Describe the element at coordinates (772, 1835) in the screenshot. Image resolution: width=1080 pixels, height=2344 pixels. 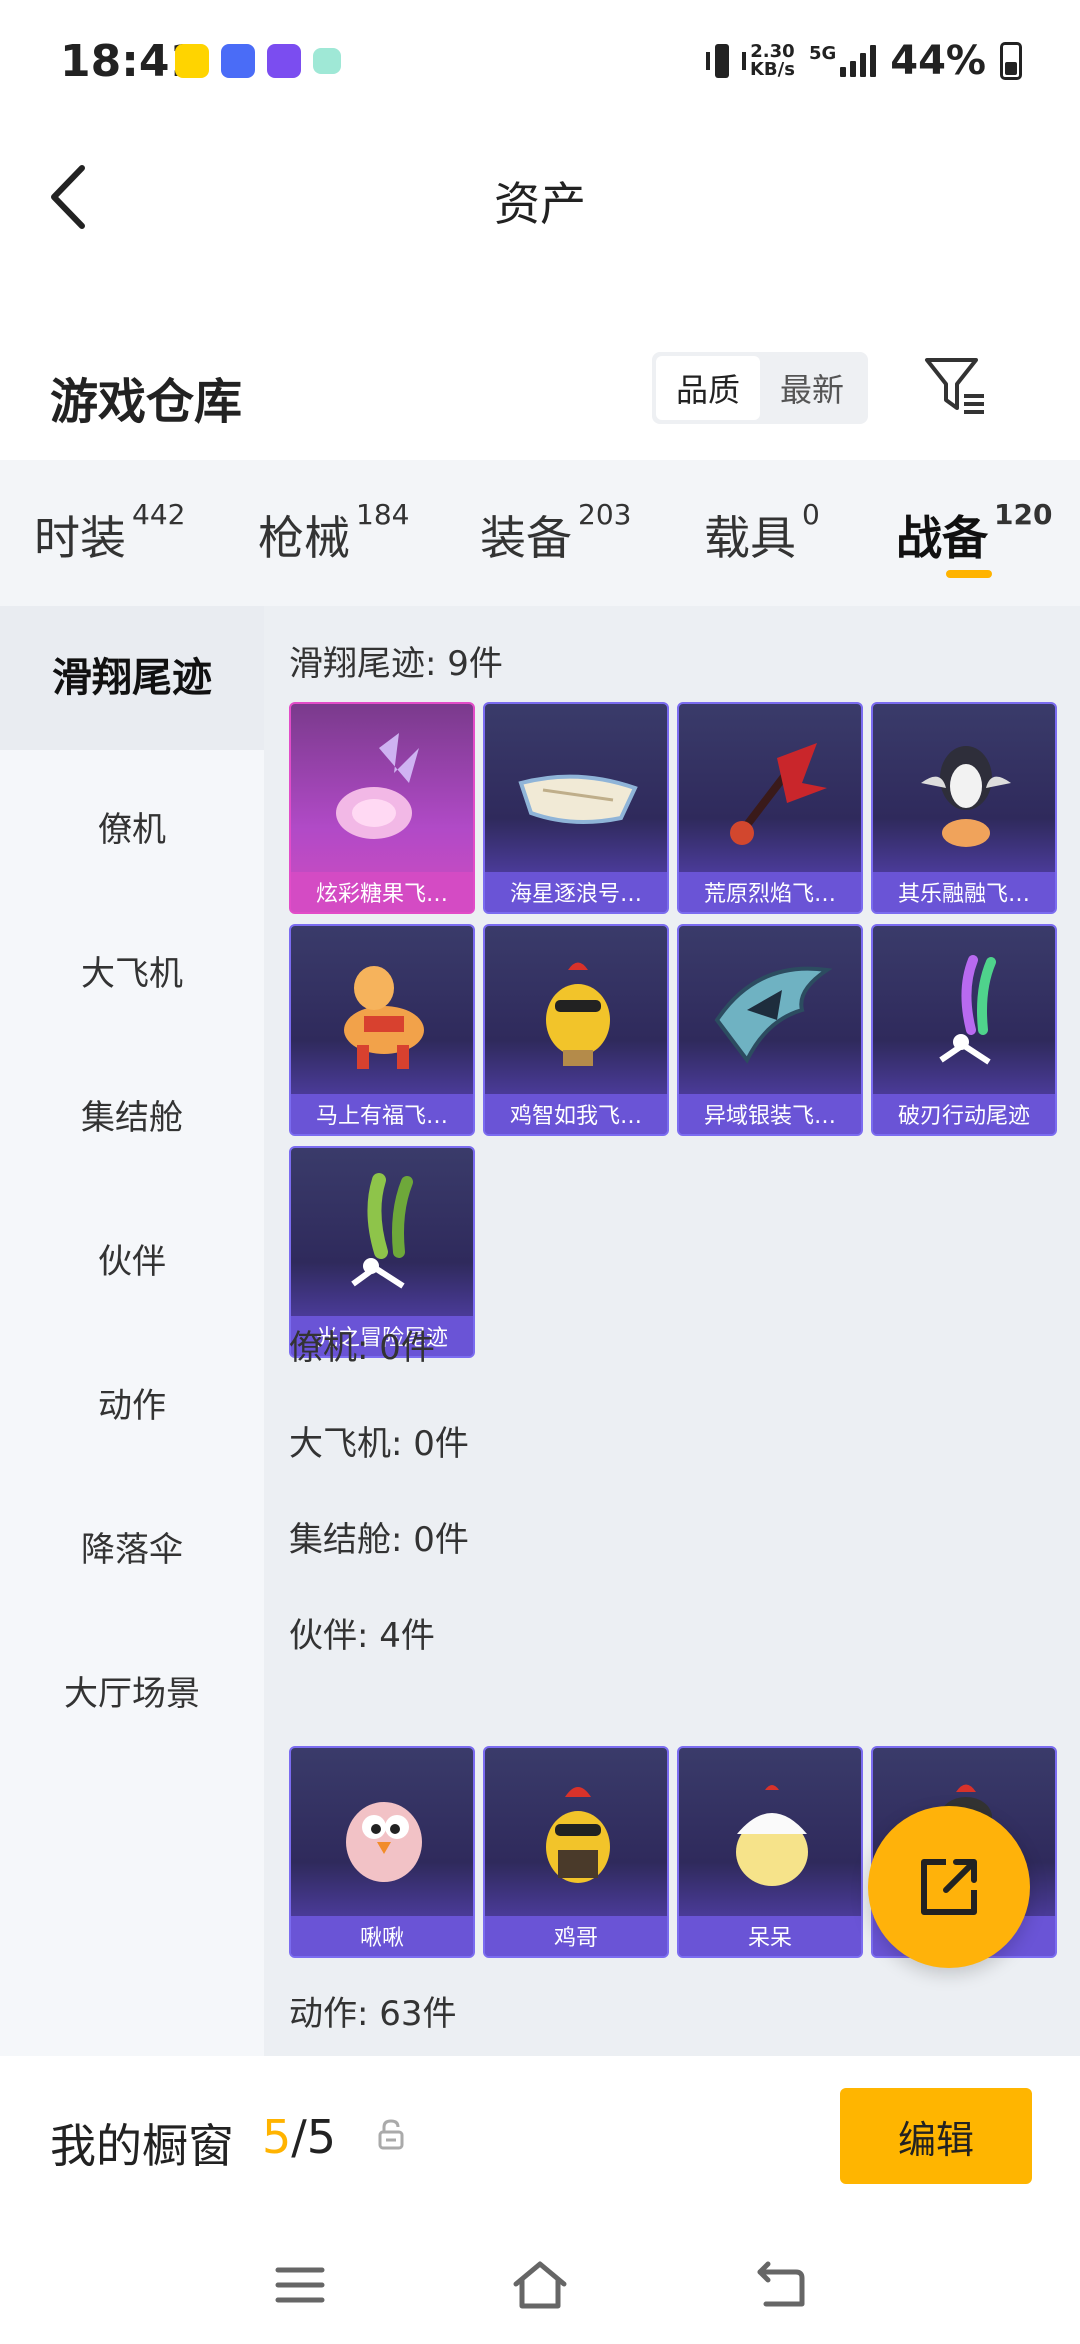
I see `egg-chick-image` at that location.